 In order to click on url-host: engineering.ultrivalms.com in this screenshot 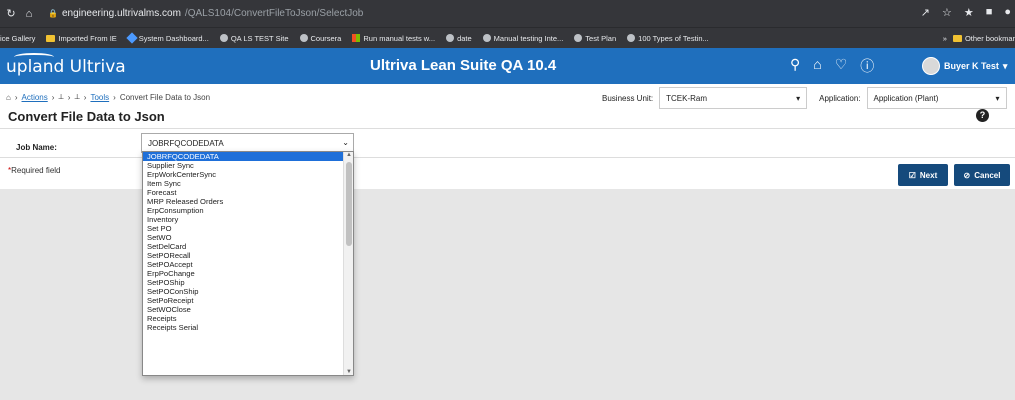, I will do `click(121, 13)`.